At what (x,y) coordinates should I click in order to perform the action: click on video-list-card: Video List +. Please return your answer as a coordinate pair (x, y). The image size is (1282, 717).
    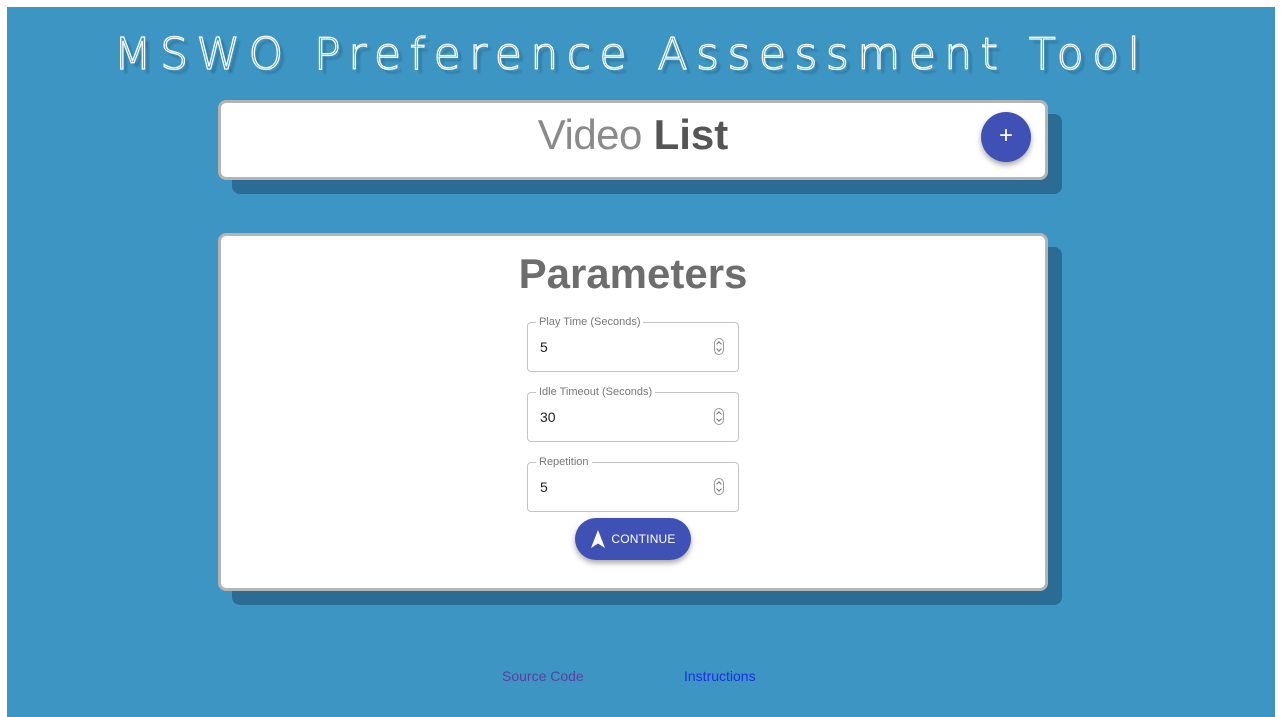
    Looking at the image, I should click on (633, 140).